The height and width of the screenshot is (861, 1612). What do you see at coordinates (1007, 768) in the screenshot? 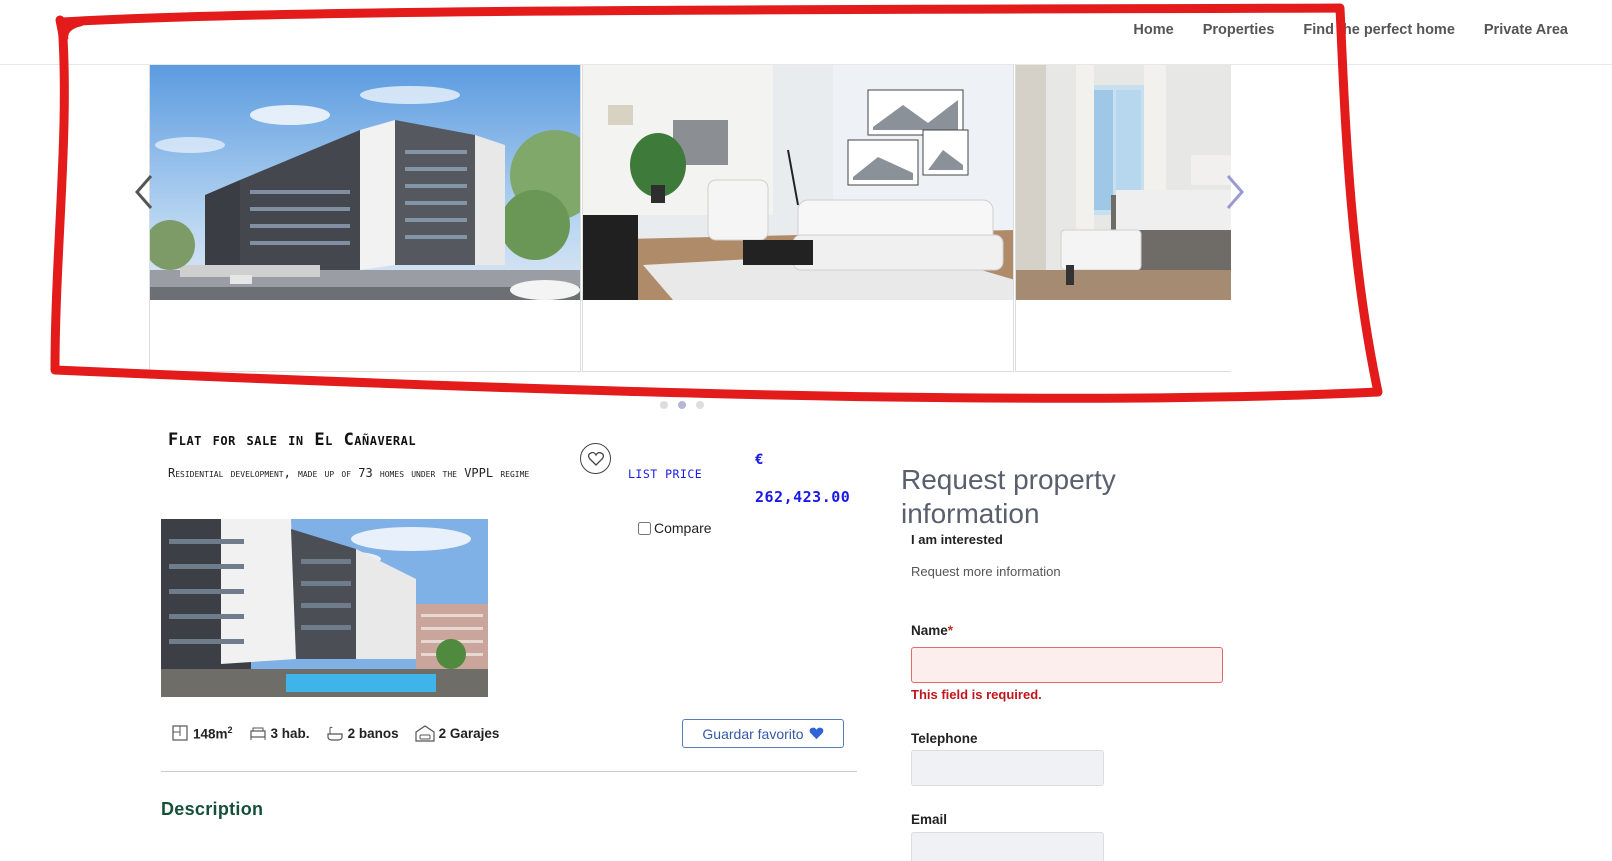
I see `telephone-input` at bounding box center [1007, 768].